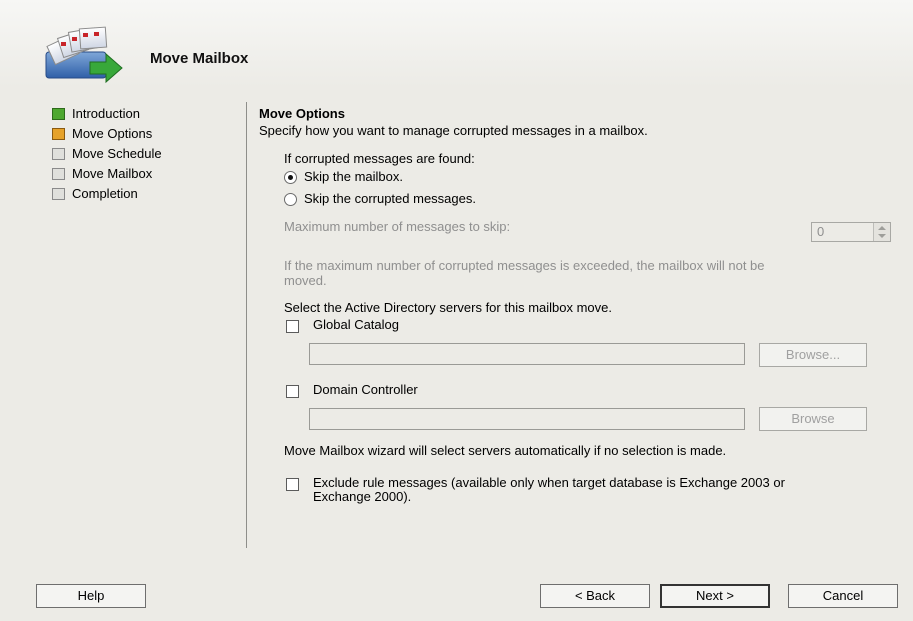  Describe the element at coordinates (882, 228) in the screenshot. I see `spin-up-icon` at that location.